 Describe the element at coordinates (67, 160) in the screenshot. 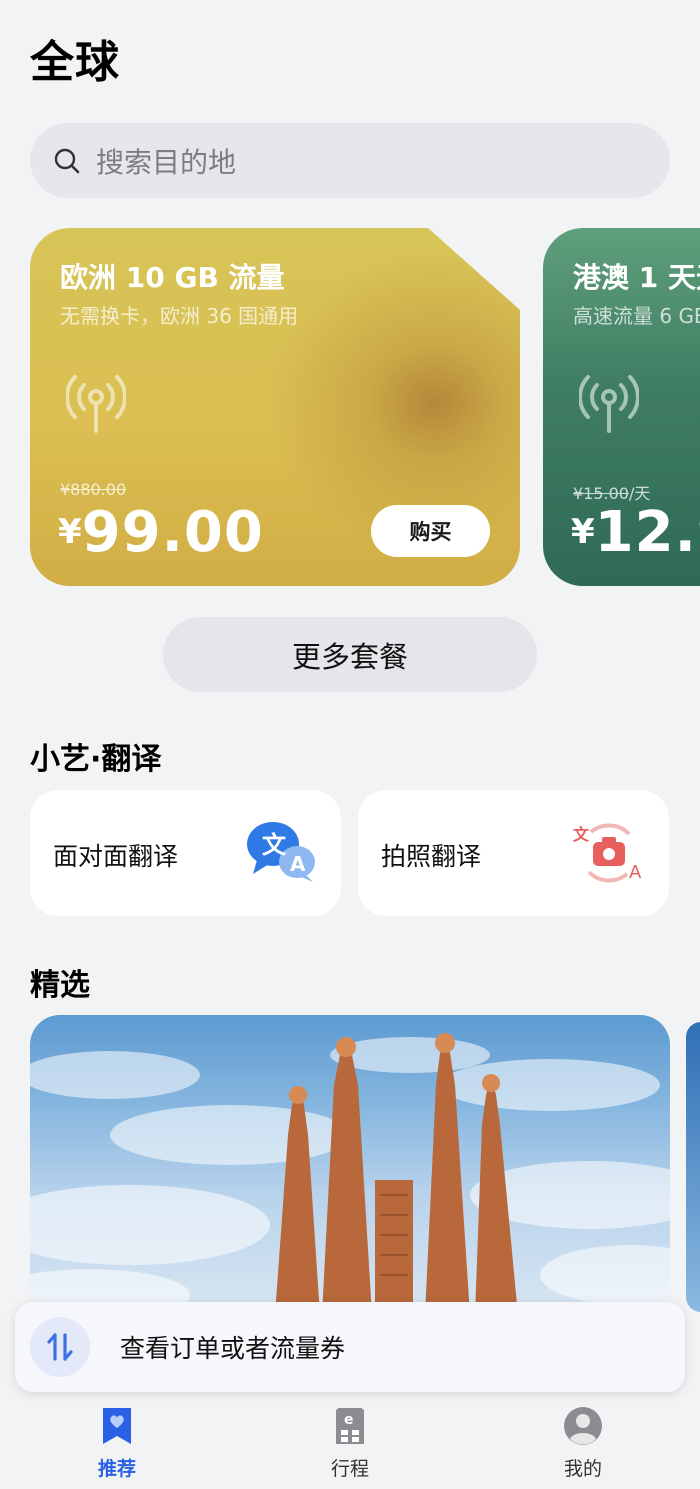

I see `search-icon` at that location.